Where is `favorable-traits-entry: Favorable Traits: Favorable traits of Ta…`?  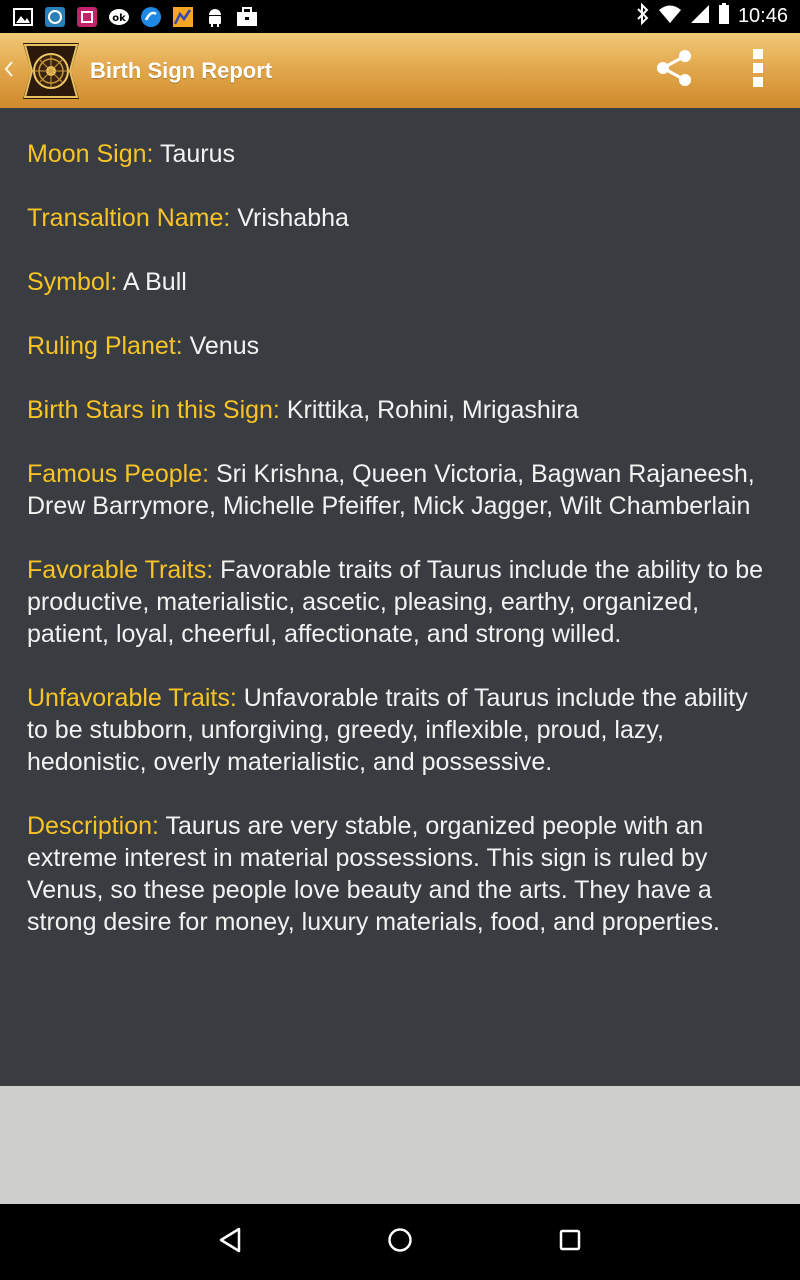 favorable-traits-entry: Favorable Traits: Favorable traits of Ta… is located at coordinates (400, 602).